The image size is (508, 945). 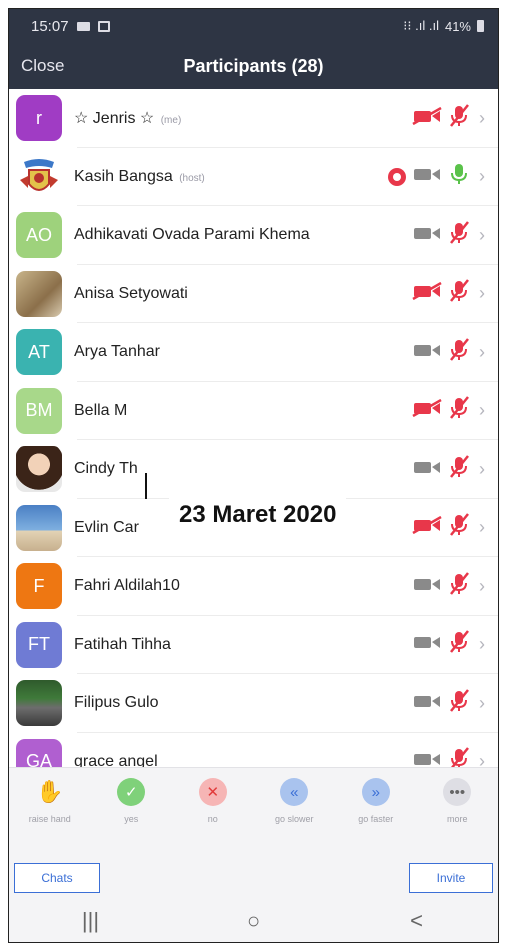 What do you see at coordinates (294, 792) in the screenshot?
I see `go-slower-icon: «` at bounding box center [294, 792].